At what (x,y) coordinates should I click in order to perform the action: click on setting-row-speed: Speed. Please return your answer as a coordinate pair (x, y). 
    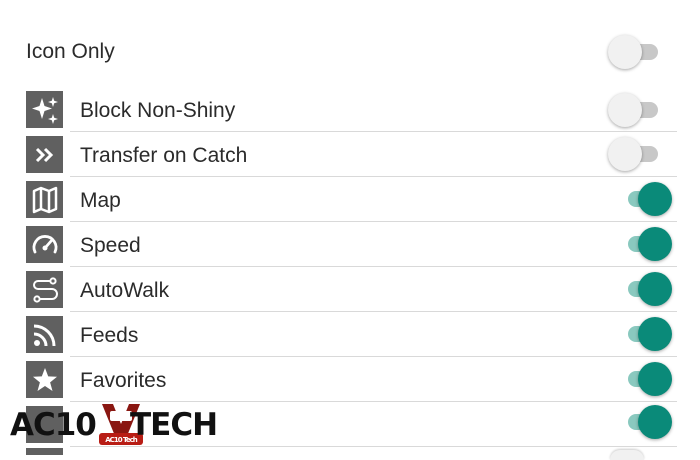
    Looking at the image, I should click on (350, 244).